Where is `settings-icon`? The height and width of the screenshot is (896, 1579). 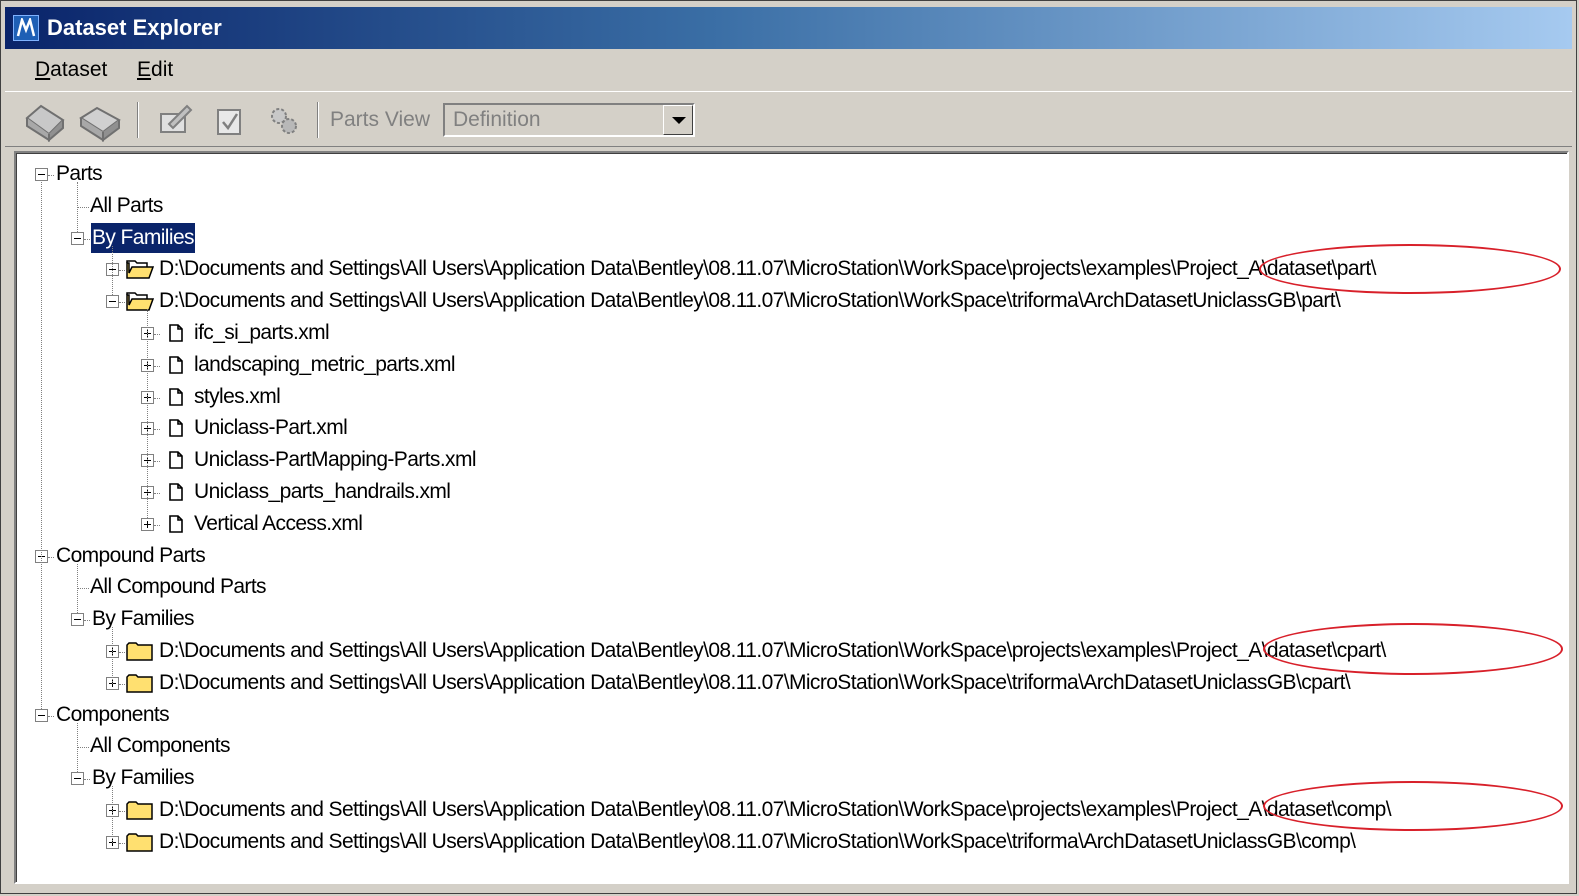 settings-icon is located at coordinates (284, 121).